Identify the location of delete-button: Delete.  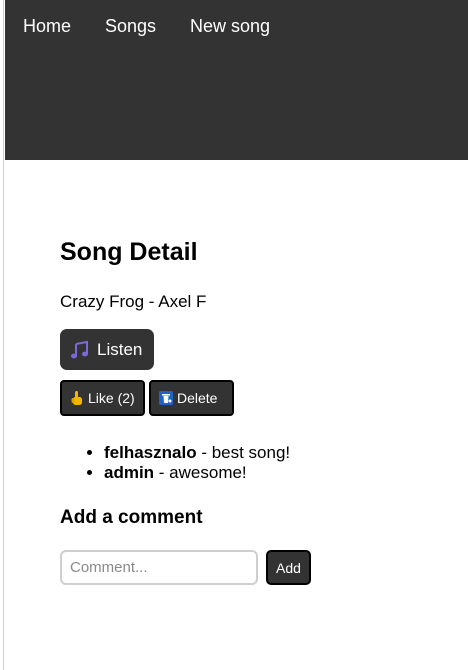
(191, 398).